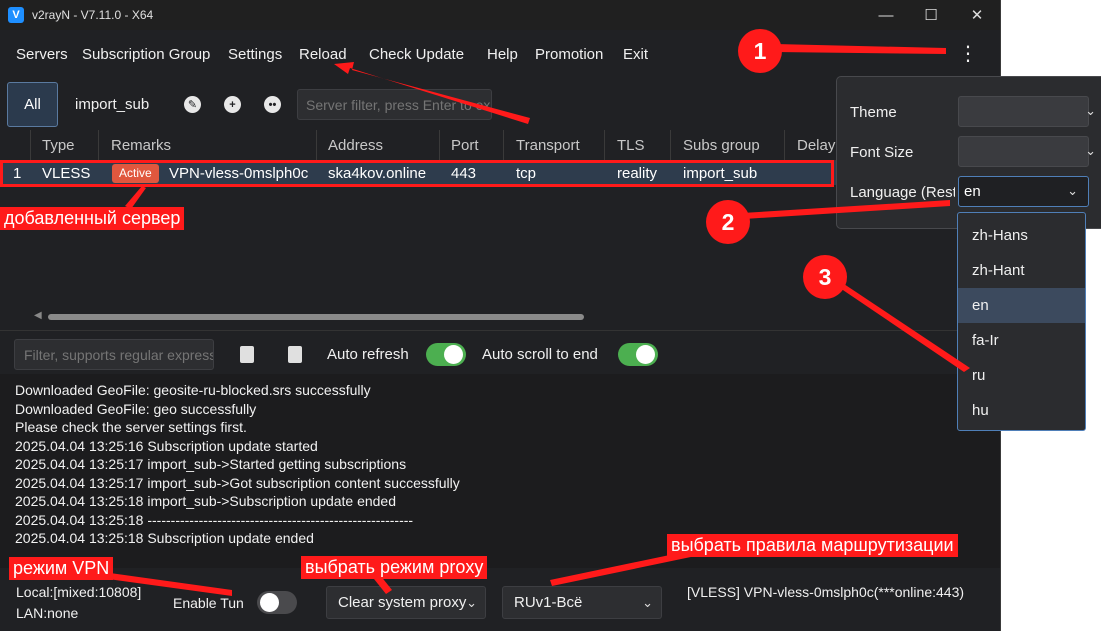 The image size is (1101, 631). Describe the element at coordinates (394, 567) in the screenshot. I see `annotation-proxy-mode: выбрать режим proxy` at that location.